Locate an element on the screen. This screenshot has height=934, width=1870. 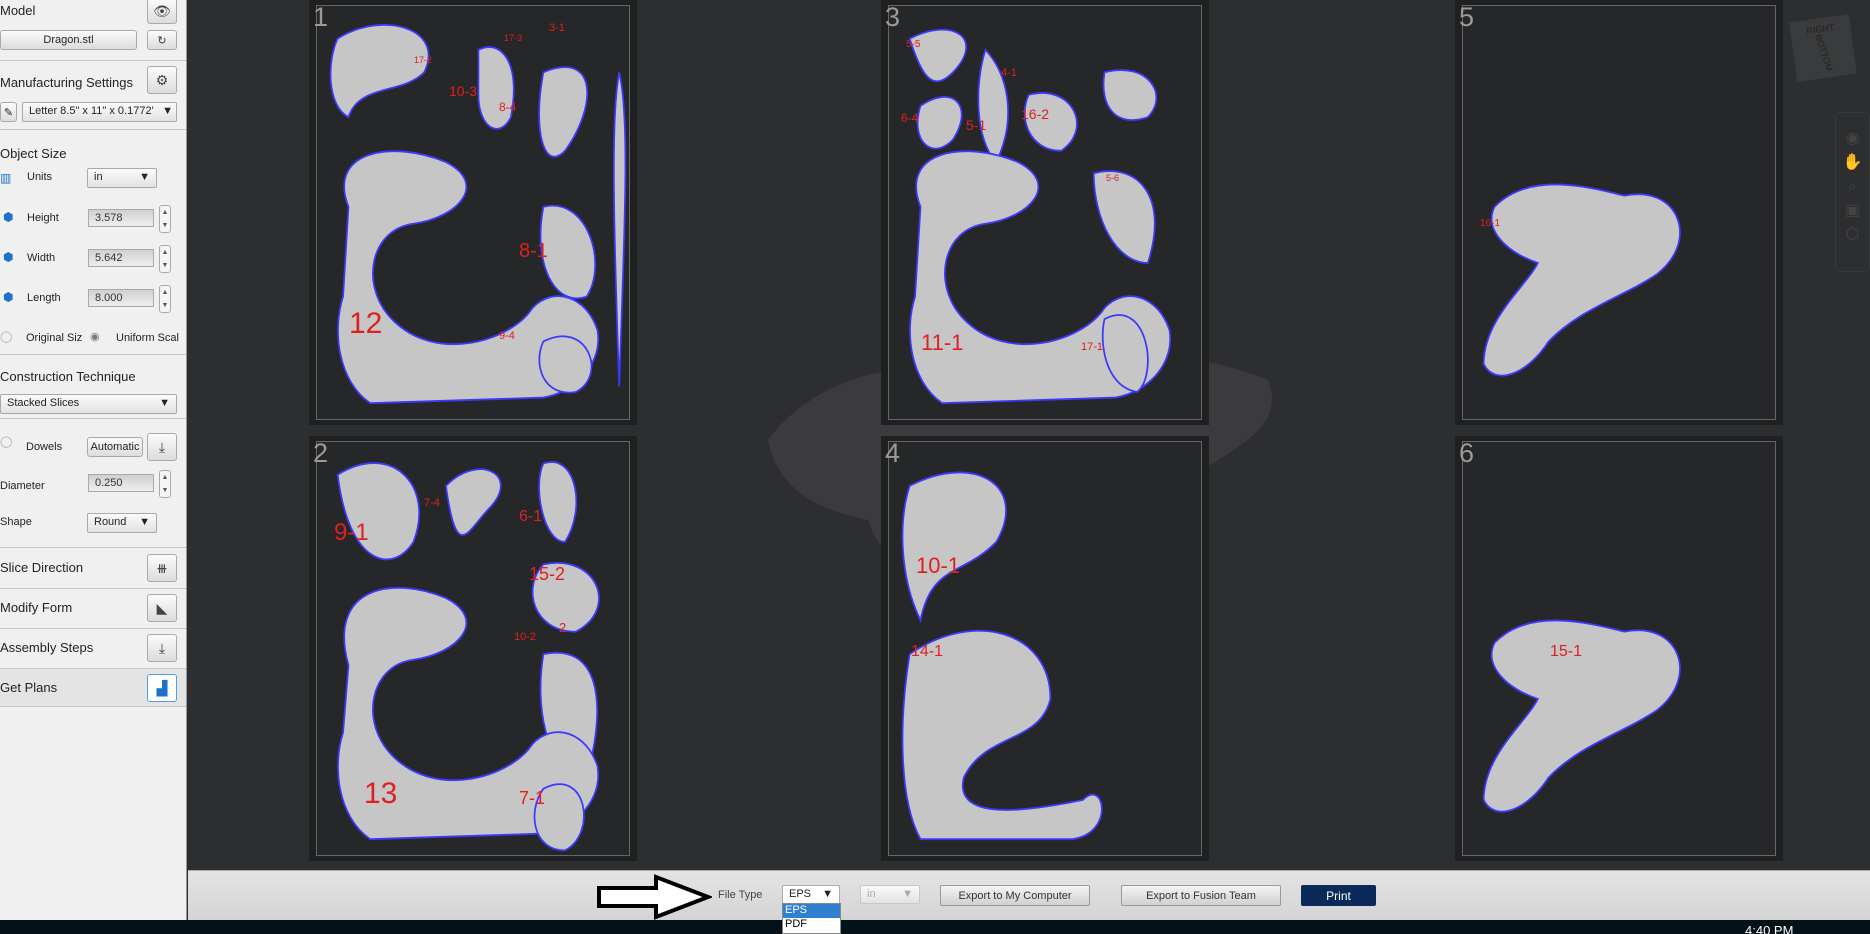
taskbar: 4:40 PM is located at coordinates (935, 927).